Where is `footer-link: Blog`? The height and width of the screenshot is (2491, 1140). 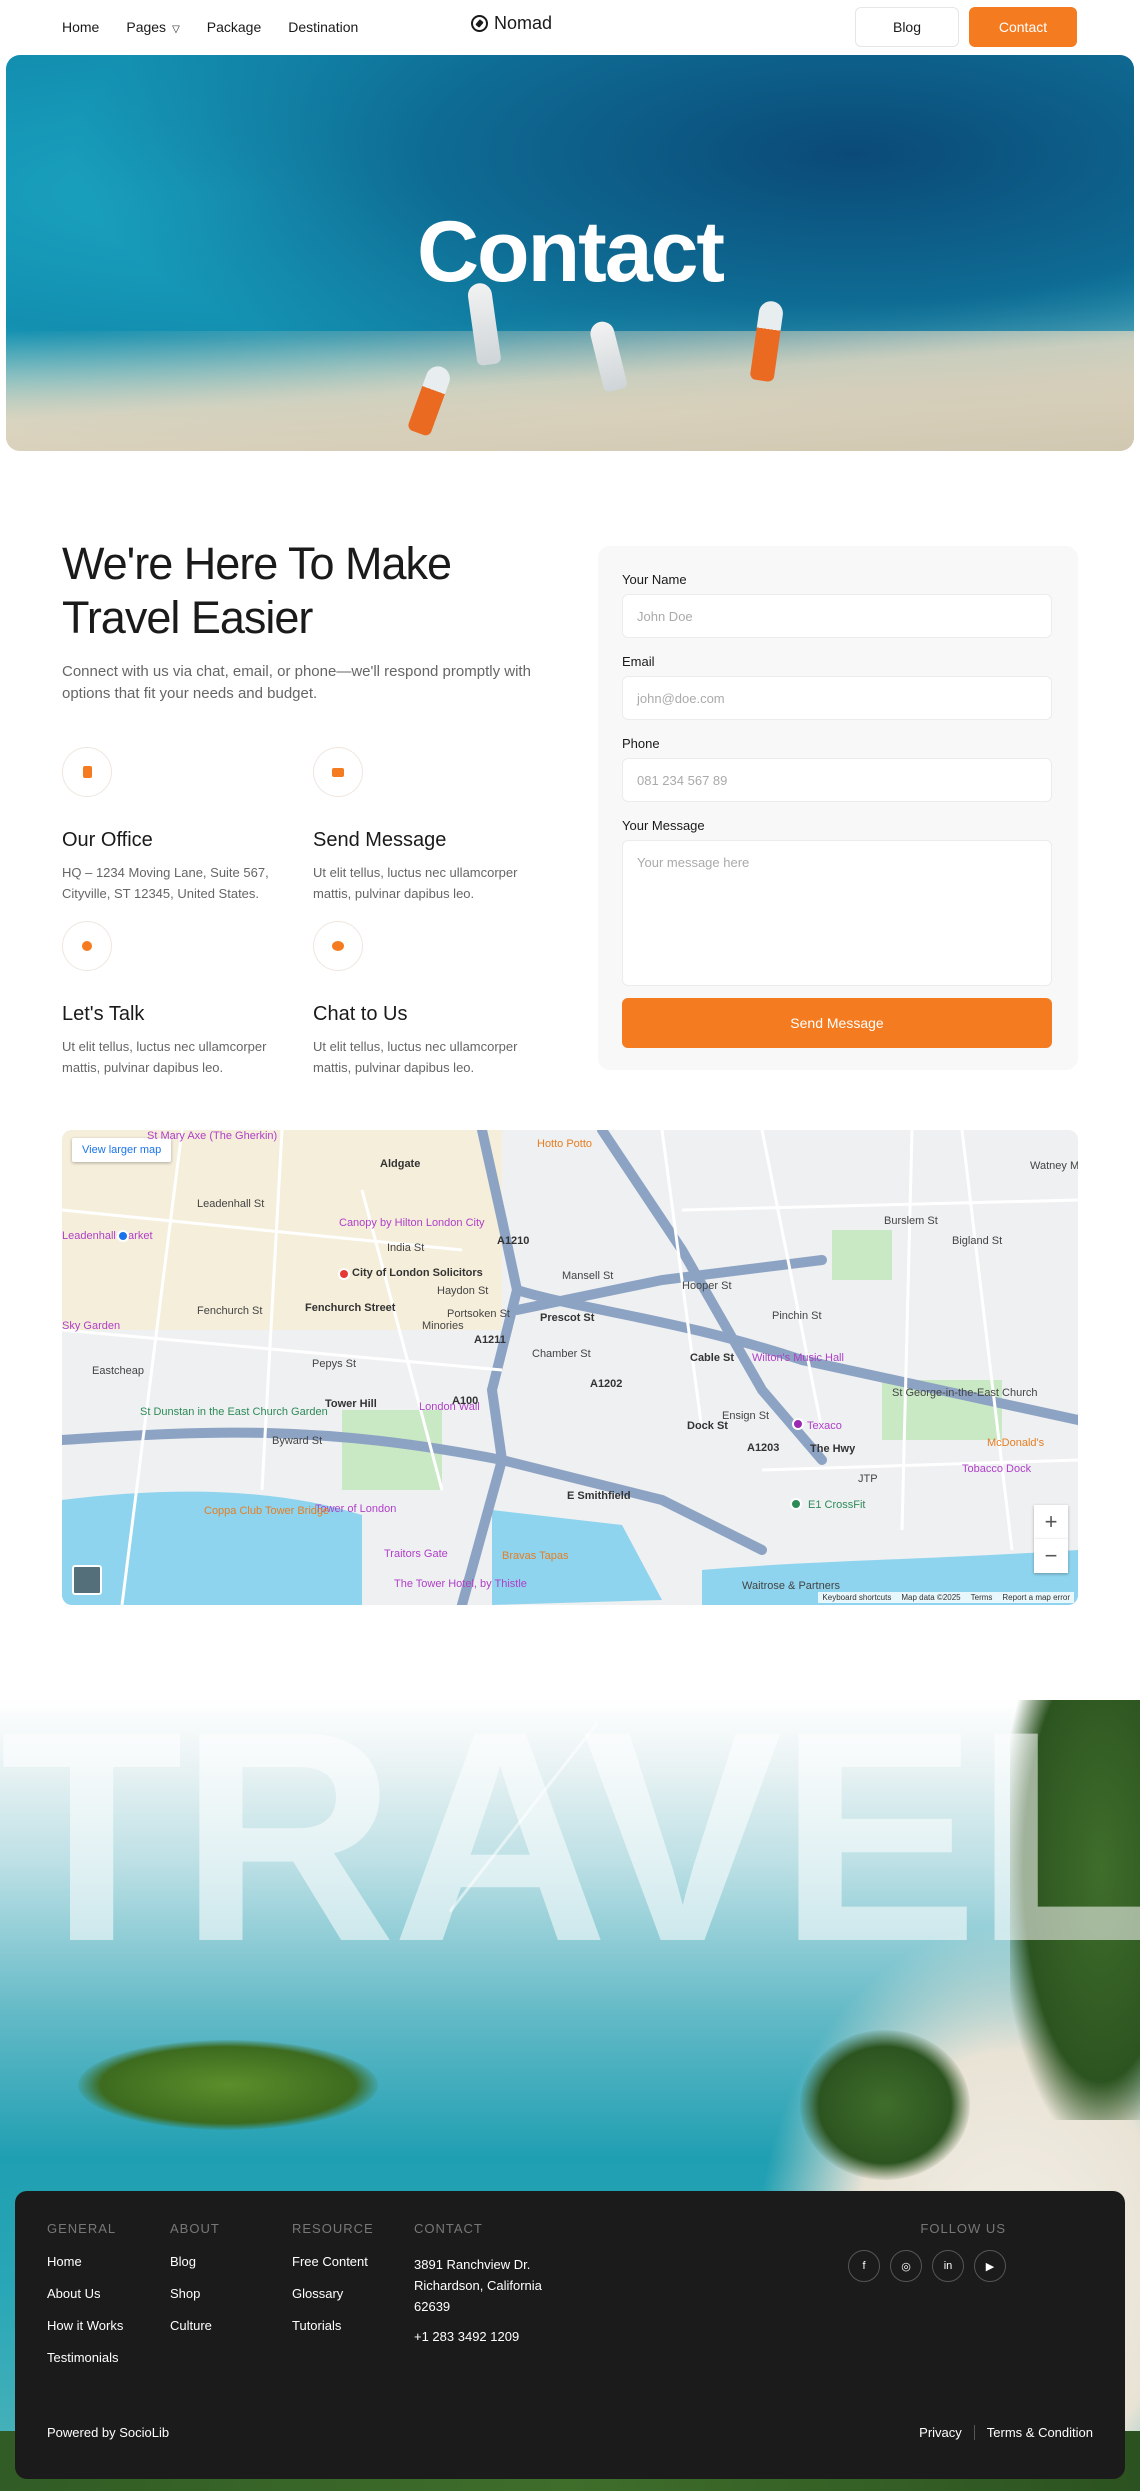 footer-link: Blog is located at coordinates (195, 2261).